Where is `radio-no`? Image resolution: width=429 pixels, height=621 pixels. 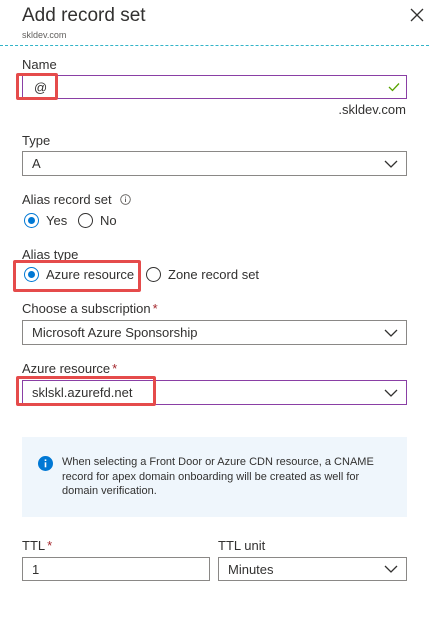 radio-no is located at coordinates (85, 220).